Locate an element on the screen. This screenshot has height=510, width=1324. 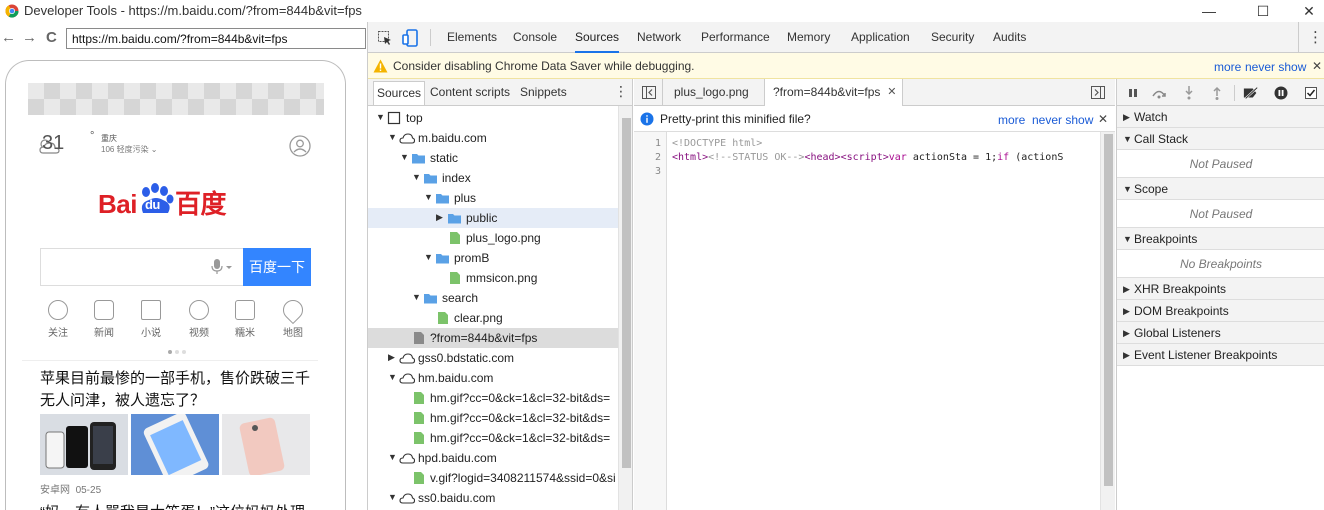
quick-link-news: 新闻 is located at coordinates (104, 319).